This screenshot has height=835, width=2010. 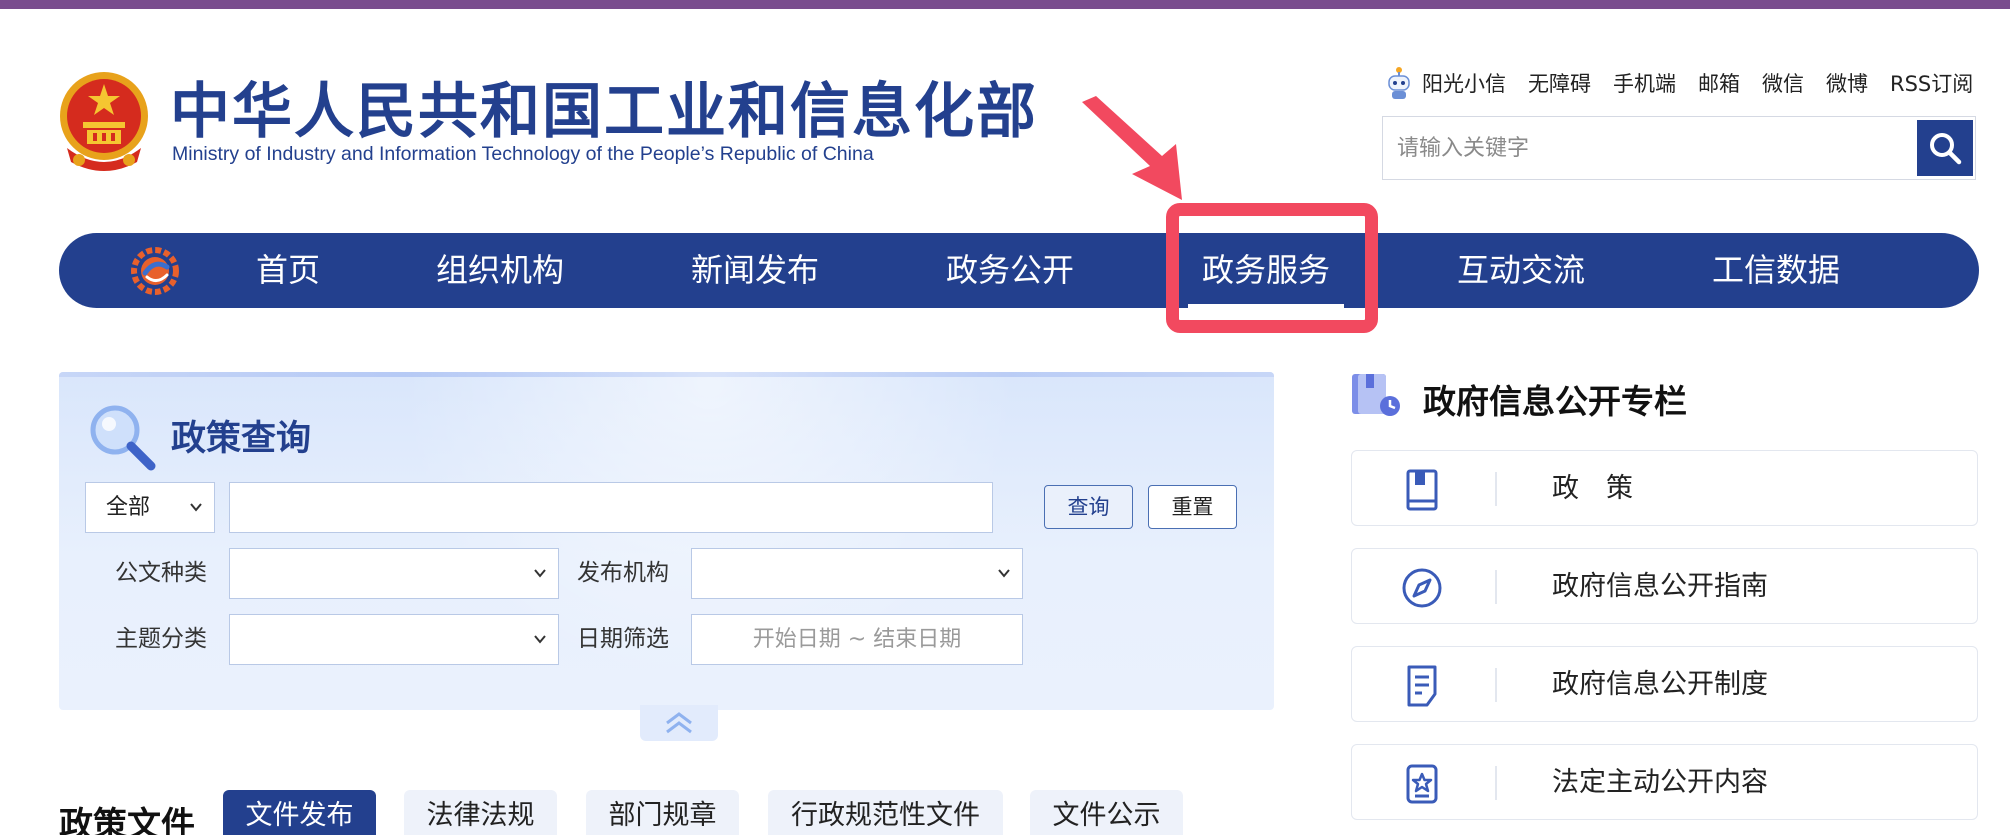 I want to click on nav-data: 工信数据, so click(x=1776, y=270).